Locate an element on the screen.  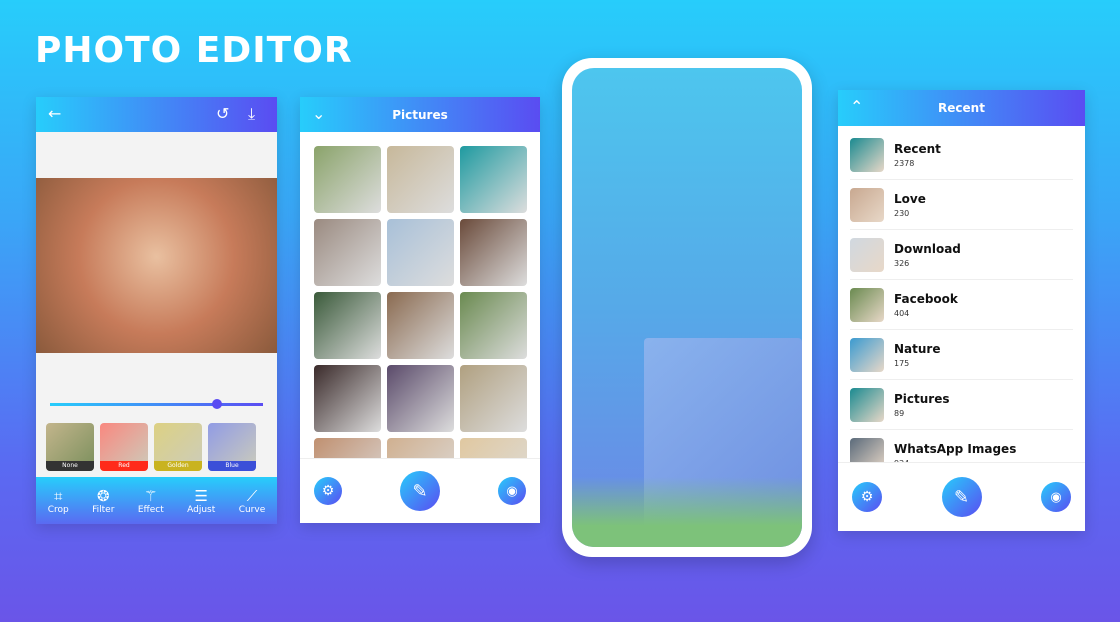
filter-thumb-none: None is located at coordinates (70, 447).